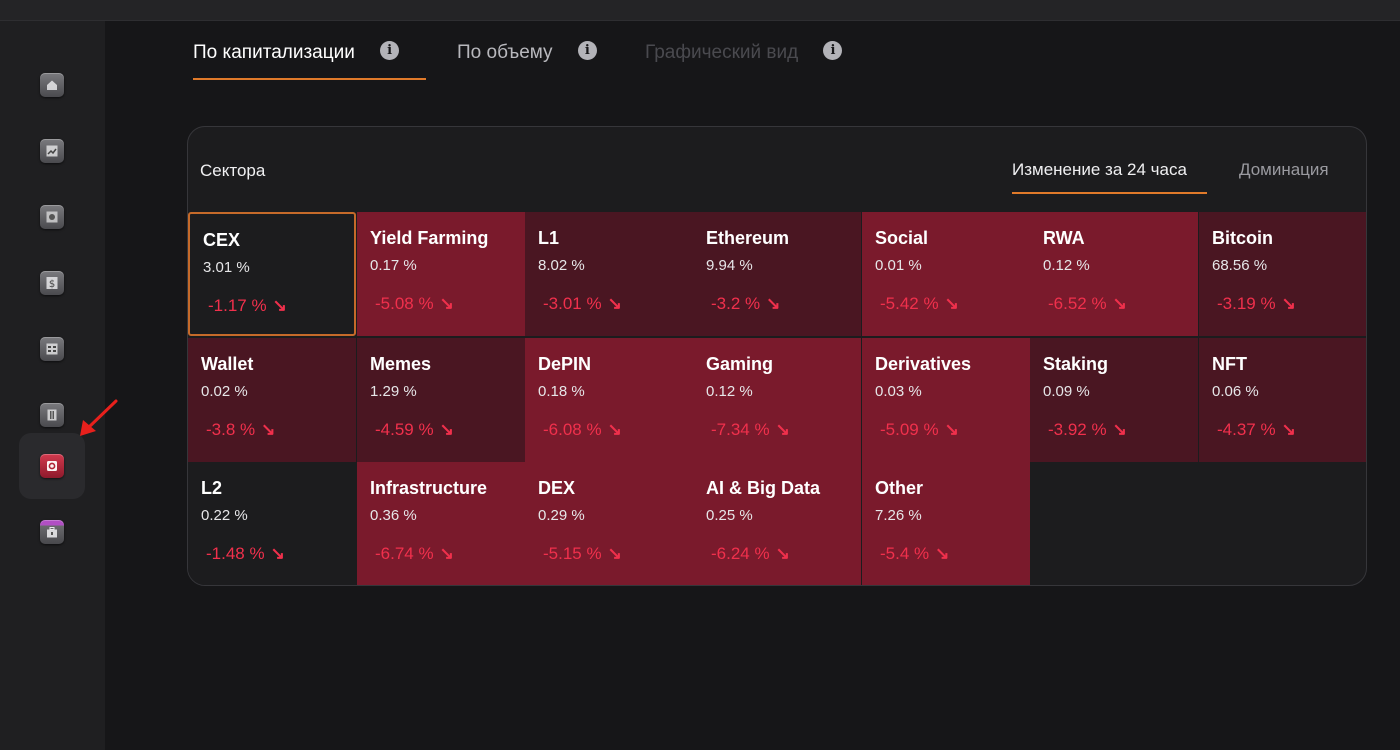 The height and width of the screenshot is (750, 1400). Describe the element at coordinates (227, 364) in the screenshot. I see `sector-name: Wallet` at that location.